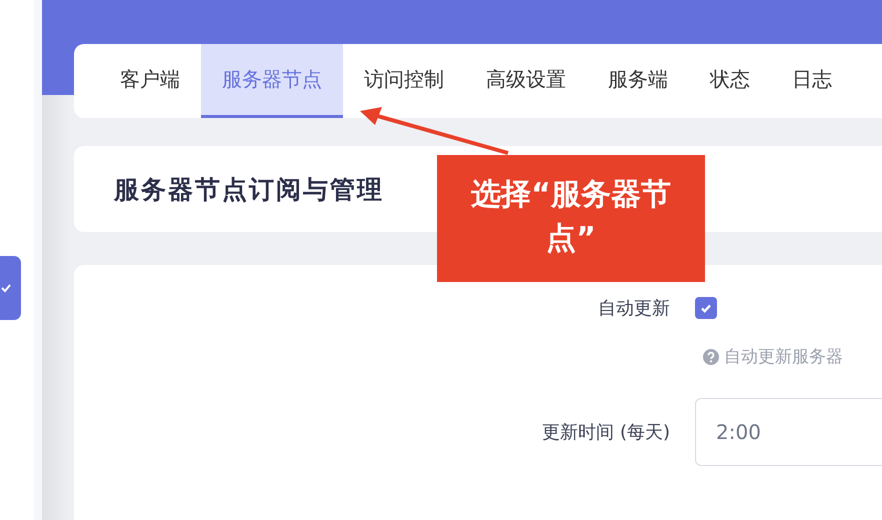 Image resolution: width=882 pixels, height=520 pixels. Describe the element at coordinates (526, 81) in the screenshot. I see `tab: 高级设置` at that location.